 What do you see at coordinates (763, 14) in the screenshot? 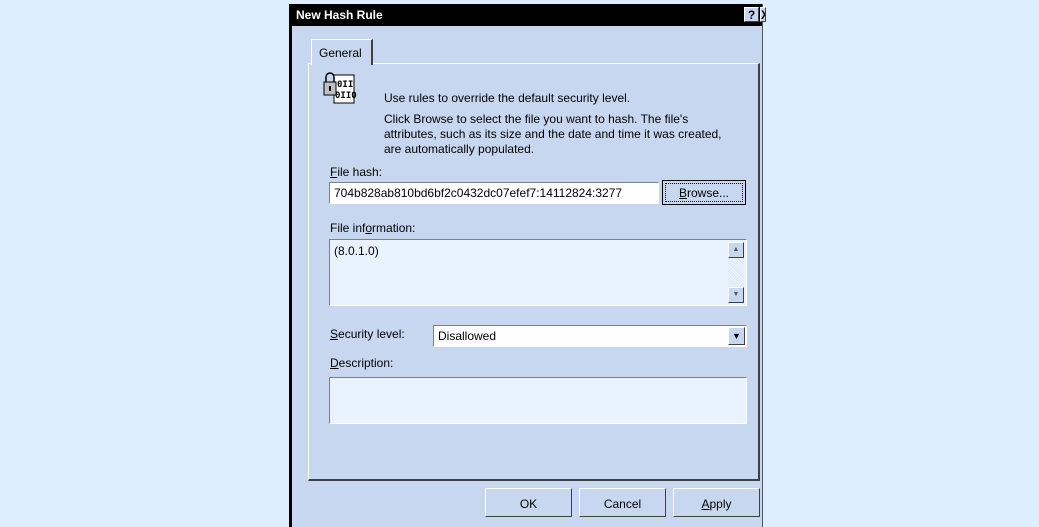
I see `close-button: X` at bounding box center [763, 14].